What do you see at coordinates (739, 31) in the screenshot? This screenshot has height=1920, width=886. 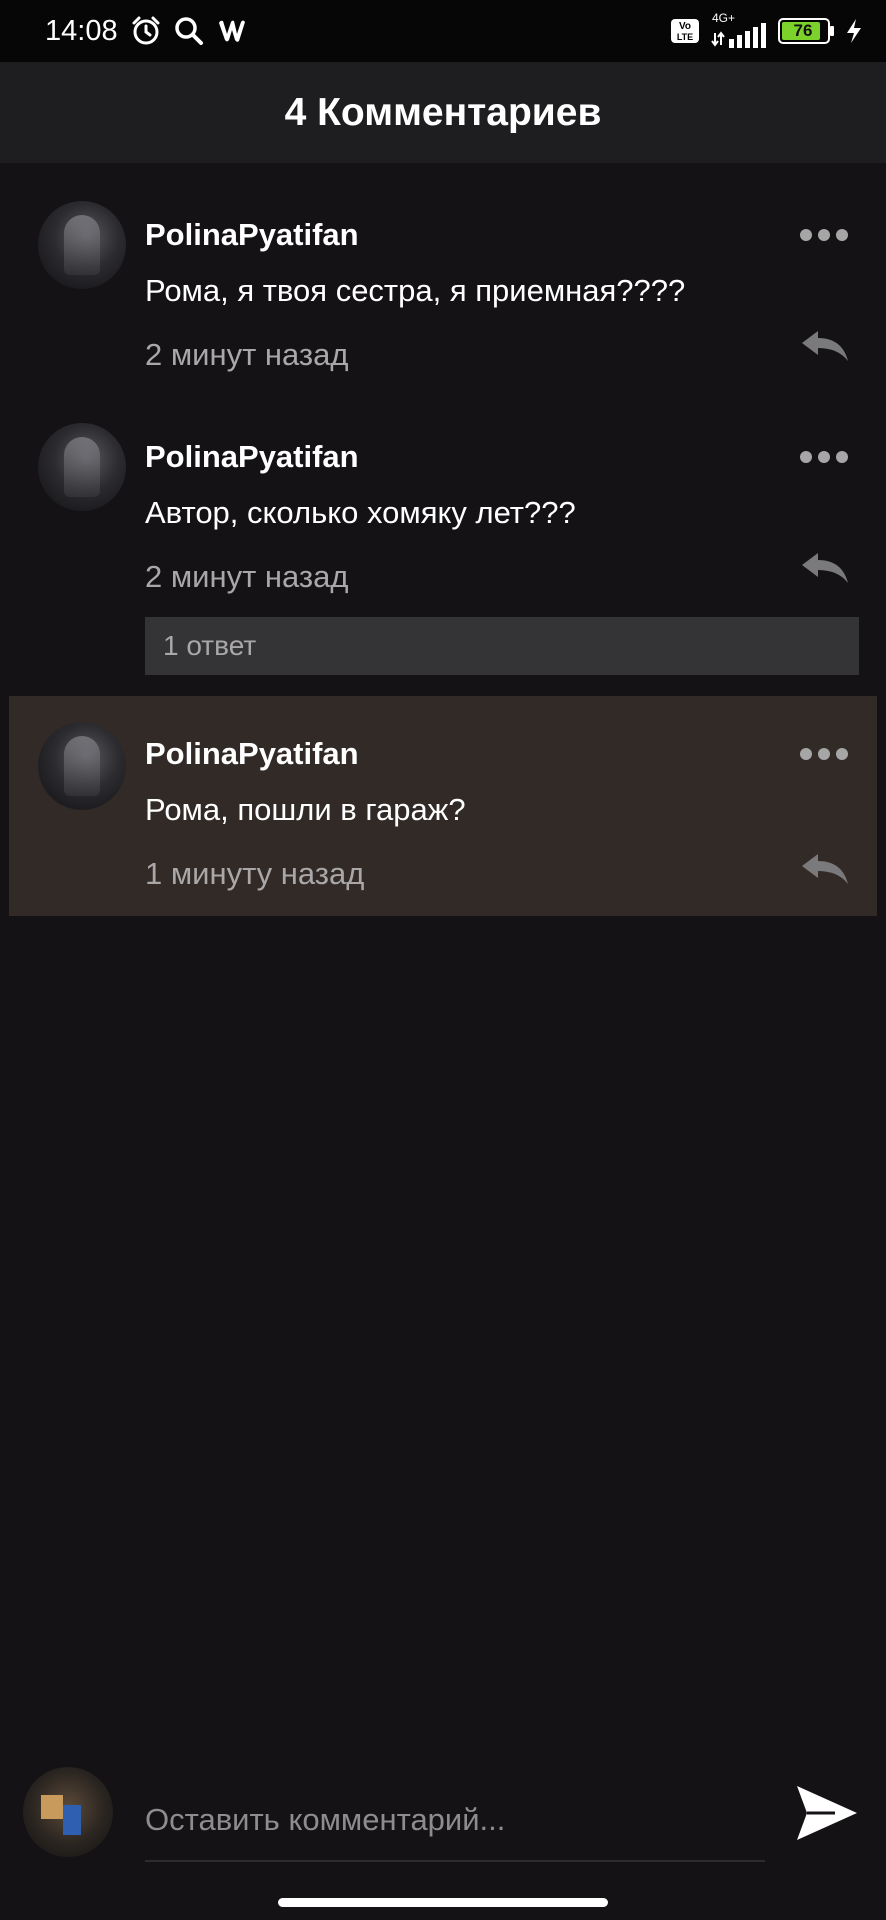 I see `signal-icon: 4G+` at bounding box center [739, 31].